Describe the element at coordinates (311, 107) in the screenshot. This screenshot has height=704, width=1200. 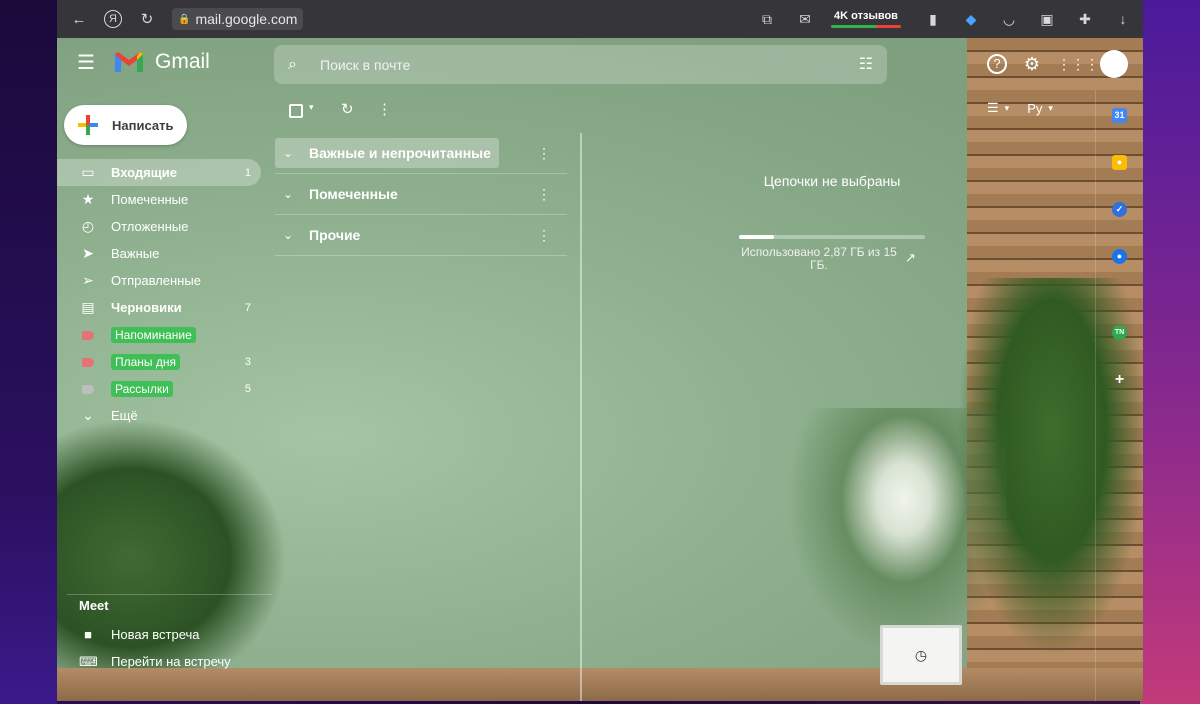
I see `select-dropdown-icon: ▾` at that location.